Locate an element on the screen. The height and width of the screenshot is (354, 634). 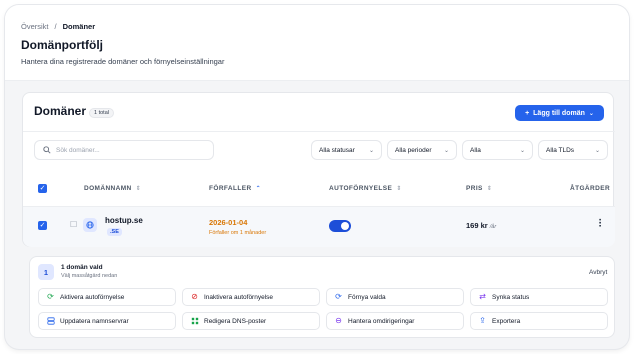
action-label: Inaktivera autoförnyelse is located at coordinates (239, 297).